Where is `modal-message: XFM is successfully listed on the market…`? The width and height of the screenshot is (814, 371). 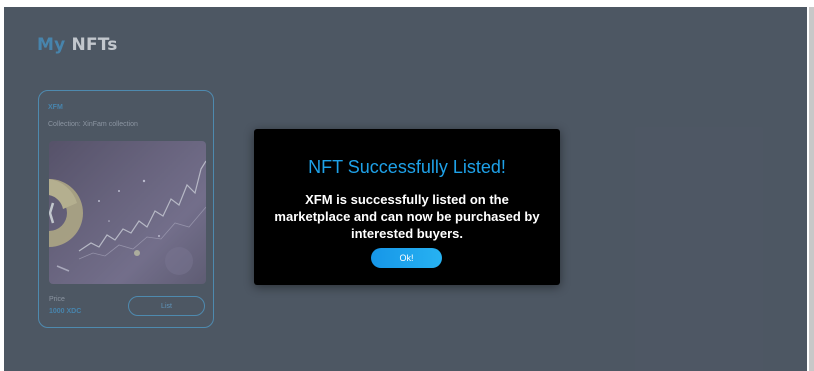
modal-message: XFM is successfully listed on the market… is located at coordinates (407, 216).